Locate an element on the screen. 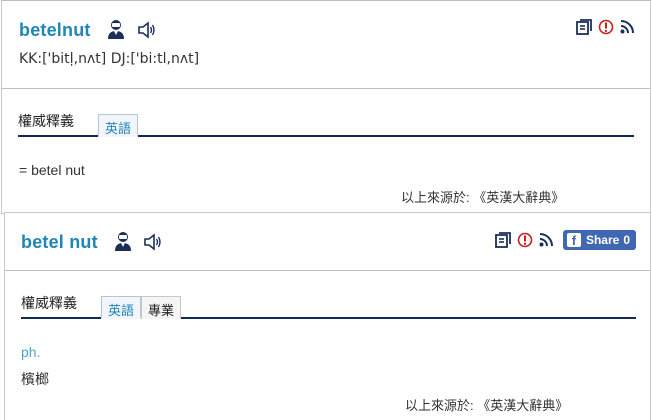  headword: betel nut is located at coordinates (59, 242).